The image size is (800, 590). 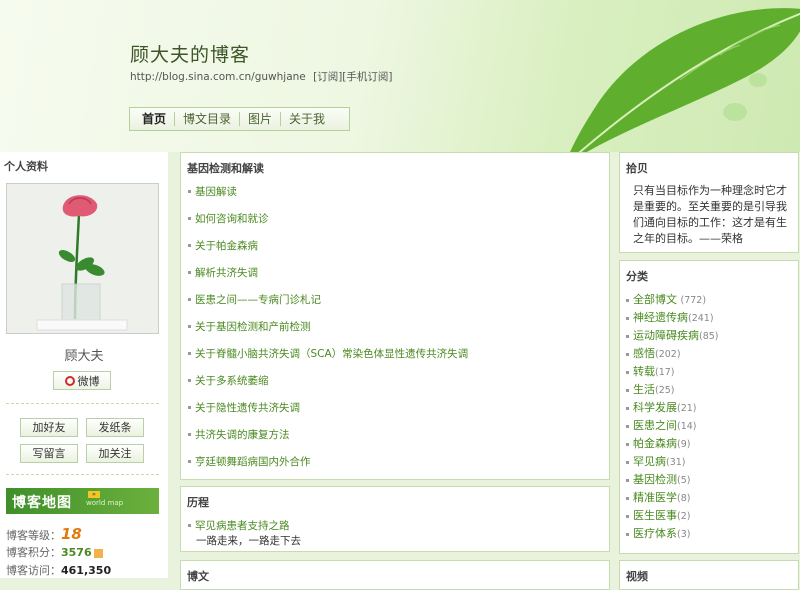 What do you see at coordinates (208, 119) in the screenshot?
I see `nav-blog-catalog: 博文目录` at bounding box center [208, 119].